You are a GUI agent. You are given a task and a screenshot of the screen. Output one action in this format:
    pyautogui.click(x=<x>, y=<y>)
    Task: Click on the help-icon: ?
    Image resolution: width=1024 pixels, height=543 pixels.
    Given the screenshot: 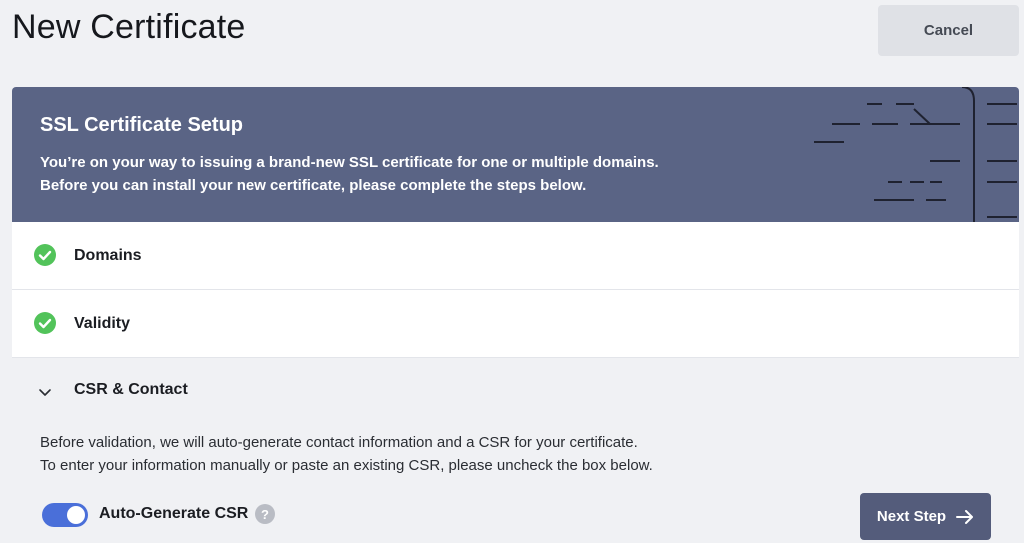 What is the action you would take?
    pyautogui.click(x=265, y=514)
    